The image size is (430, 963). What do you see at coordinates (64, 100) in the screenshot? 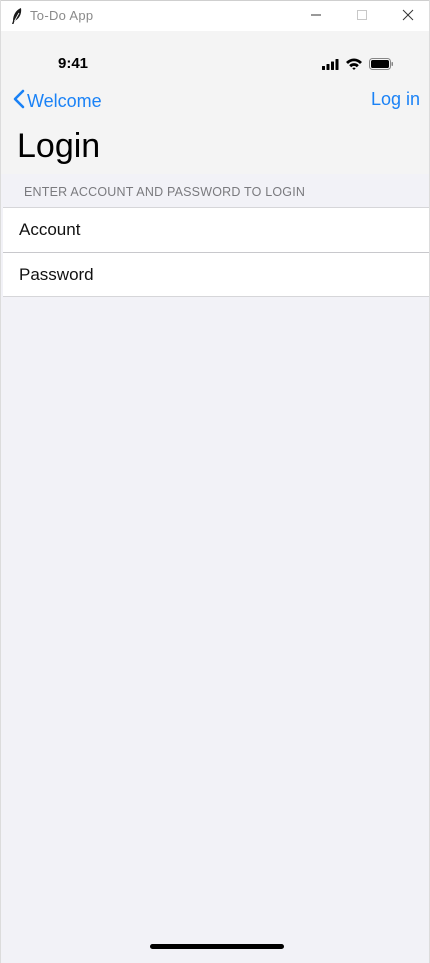
I see `back-button-label: Welcome` at bounding box center [64, 100].